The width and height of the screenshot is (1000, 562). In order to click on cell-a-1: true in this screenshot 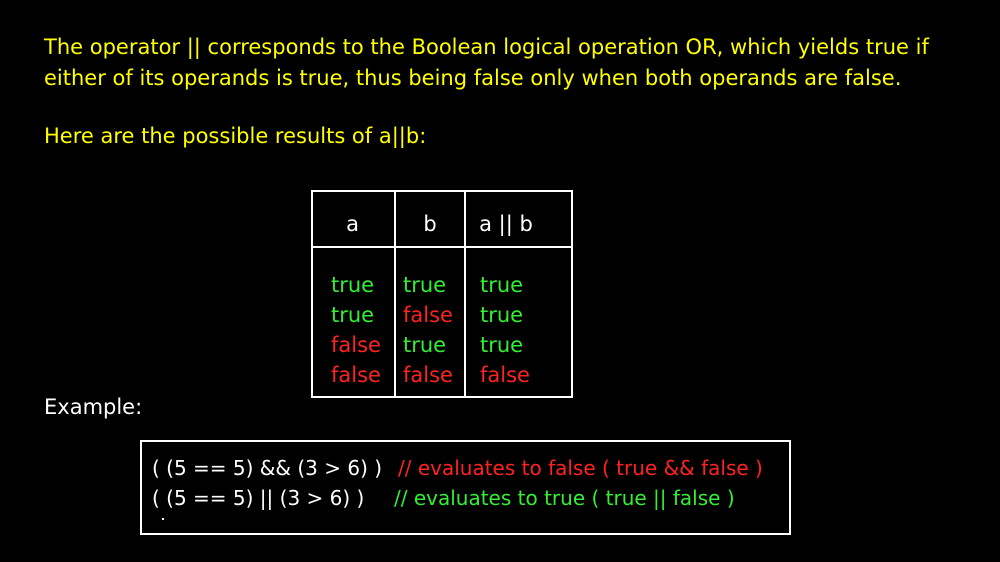, I will do `click(353, 285)`.